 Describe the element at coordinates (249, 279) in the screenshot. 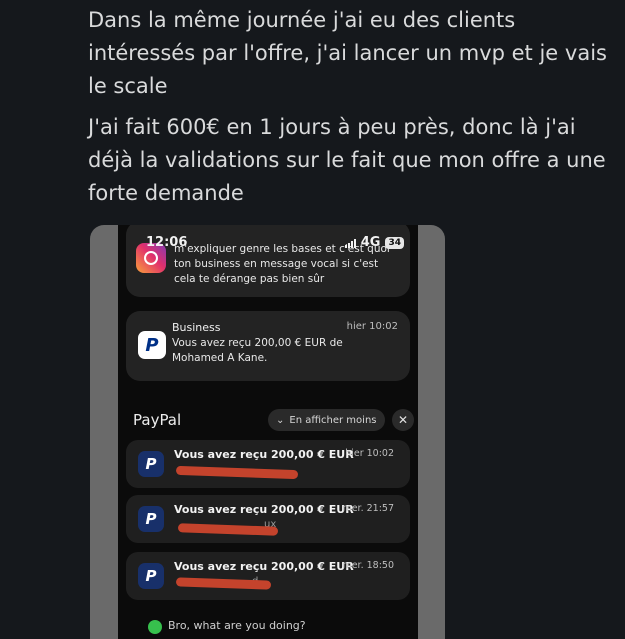

I see `instagram-line-3: cela te dérange pas bien sûr` at that location.